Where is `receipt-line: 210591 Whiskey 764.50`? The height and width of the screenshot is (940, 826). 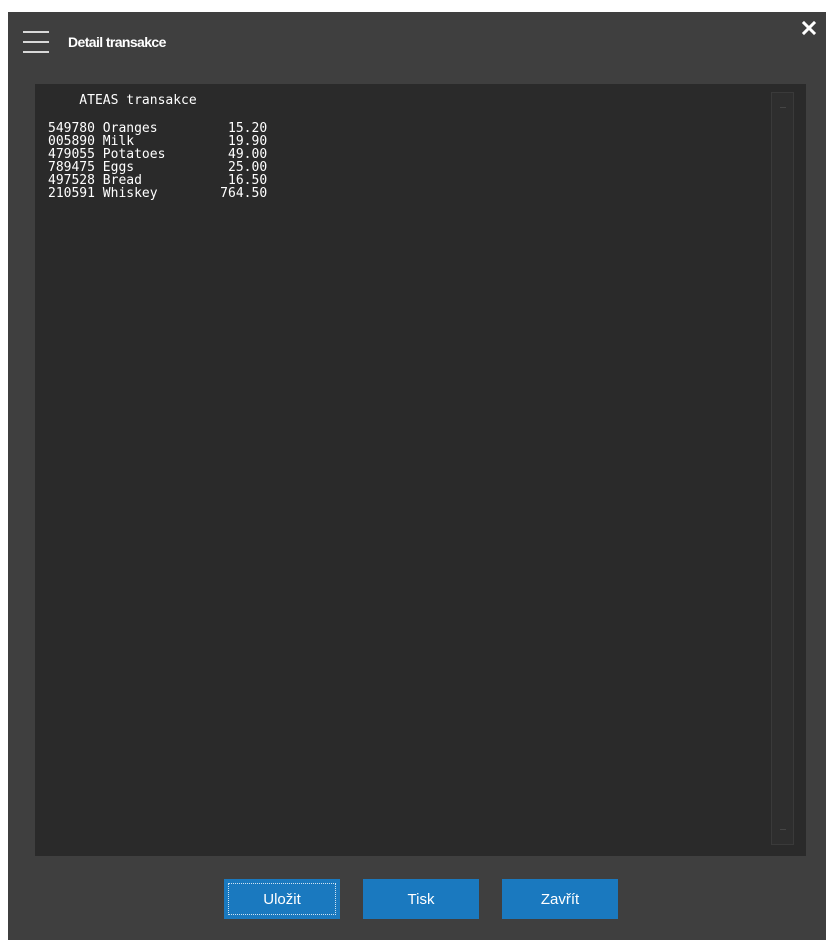
receipt-line: 210591 Whiskey 764.50 is located at coordinates (158, 193).